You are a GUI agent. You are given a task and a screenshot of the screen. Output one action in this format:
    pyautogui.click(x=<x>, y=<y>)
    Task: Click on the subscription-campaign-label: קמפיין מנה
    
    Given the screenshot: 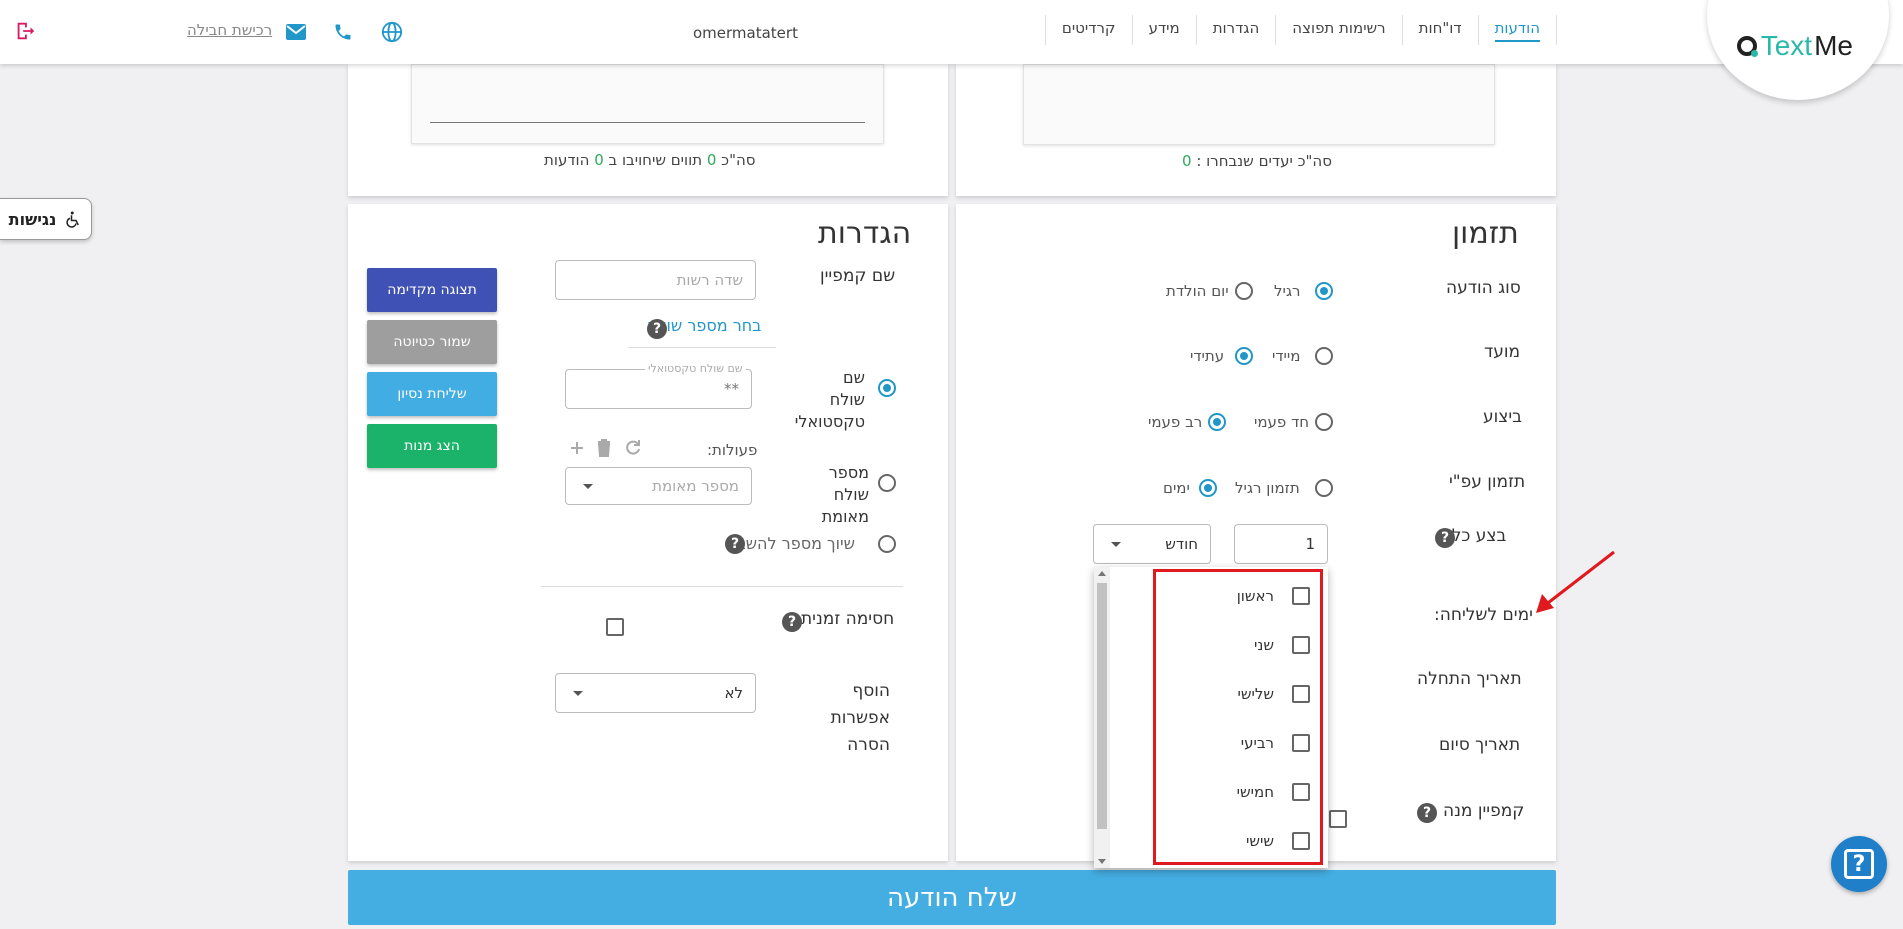 What is the action you would take?
    pyautogui.click(x=1484, y=811)
    